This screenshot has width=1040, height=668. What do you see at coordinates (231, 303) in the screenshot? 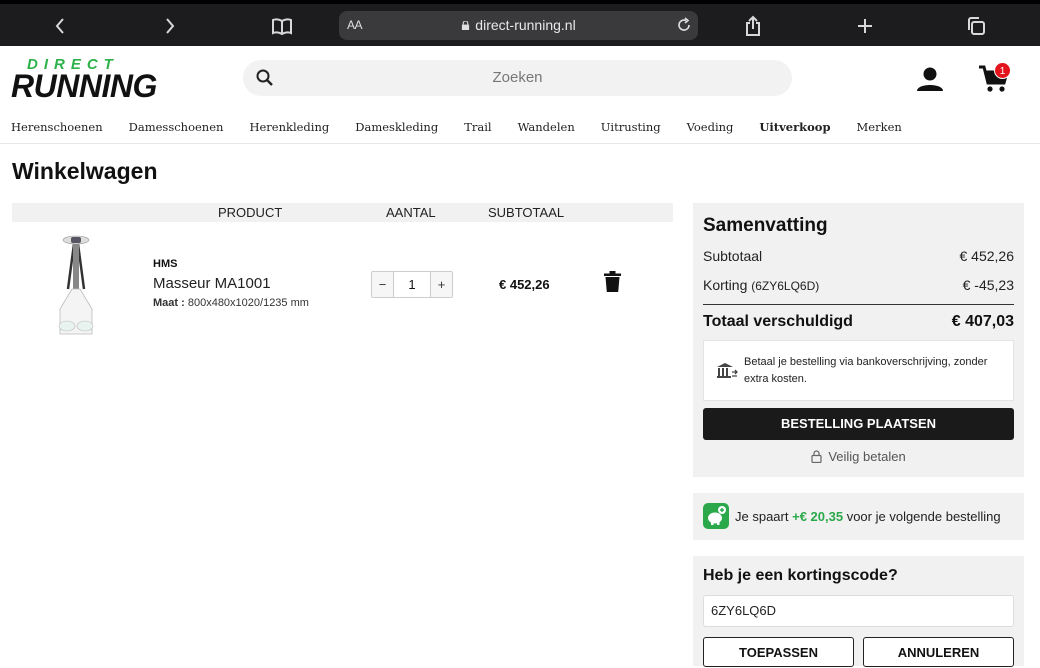
I see `product-size: Maat : 800x480x1020/1235 mm` at bounding box center [231, 303].